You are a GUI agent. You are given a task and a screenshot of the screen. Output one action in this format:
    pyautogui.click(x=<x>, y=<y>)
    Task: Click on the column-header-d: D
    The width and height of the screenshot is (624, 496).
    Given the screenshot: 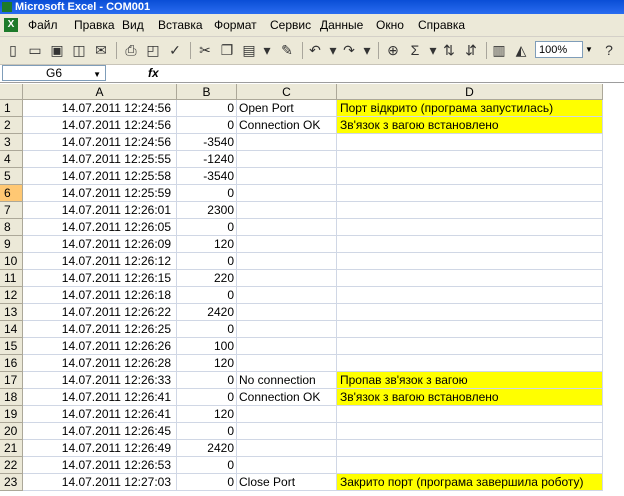 What is the action you would take?
    pyautogui.click(x=470, y=92)
    